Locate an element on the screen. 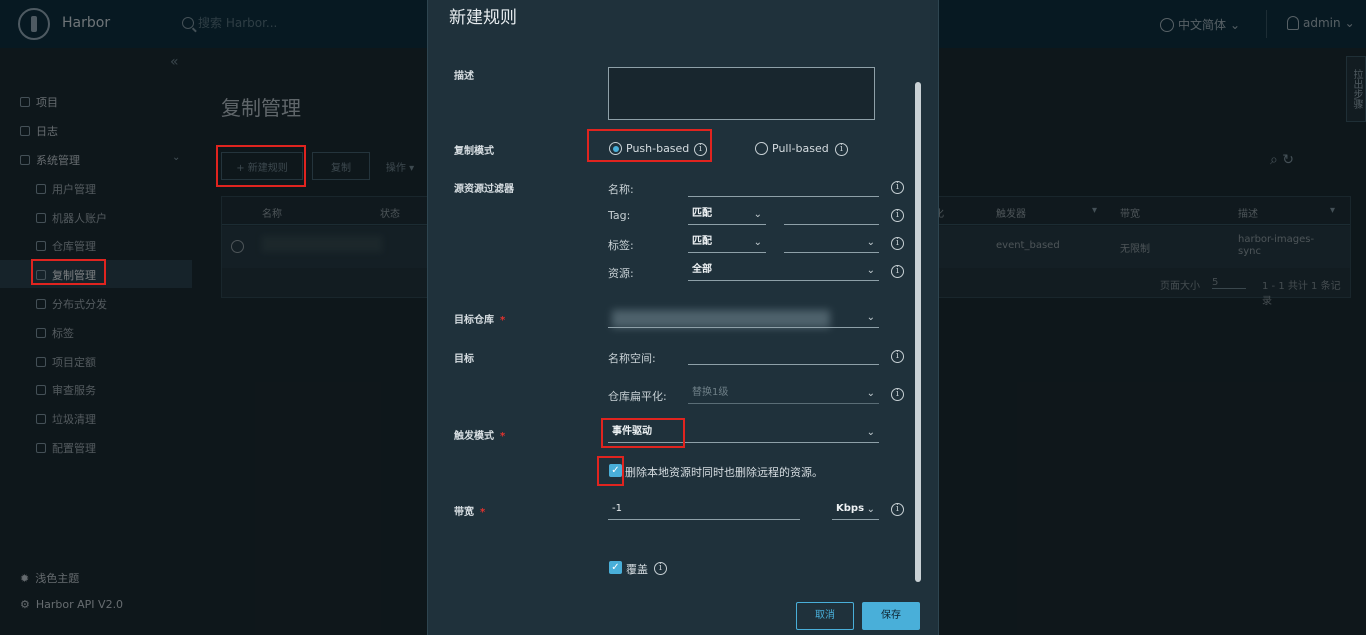 This screenshot has width=1366, height=635. flatten-value: 替换1级 is located at coordinates (710, 392).